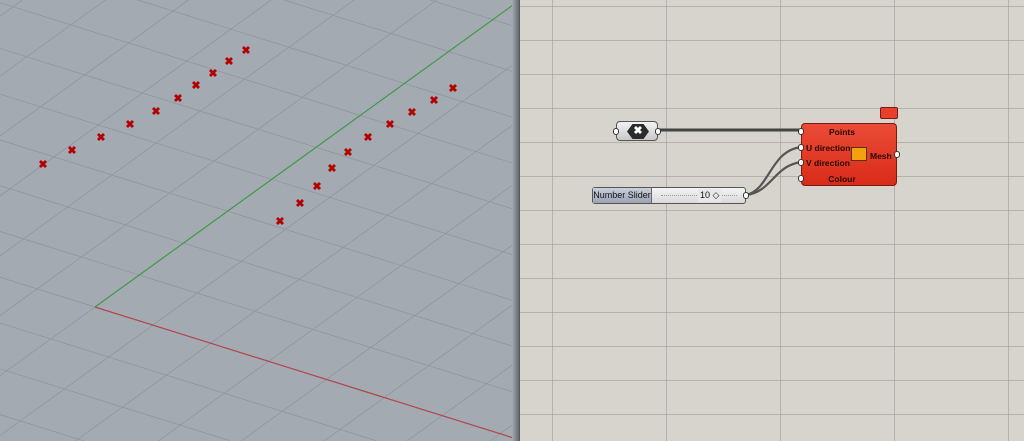  Describe the element at coordinates (616, 131) in the screenshot. I see `input-port` at that location.